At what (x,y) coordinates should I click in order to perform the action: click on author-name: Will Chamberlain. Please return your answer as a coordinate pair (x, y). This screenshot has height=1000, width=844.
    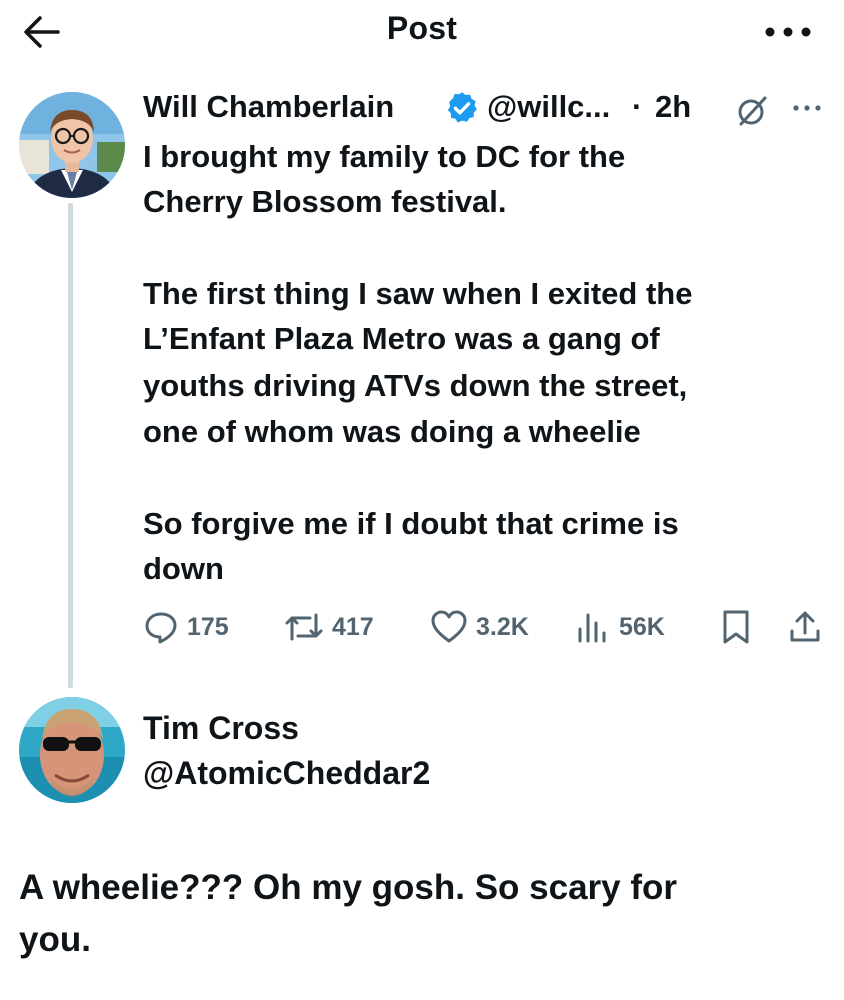
    Looking at the image, I should click on (268, 107).